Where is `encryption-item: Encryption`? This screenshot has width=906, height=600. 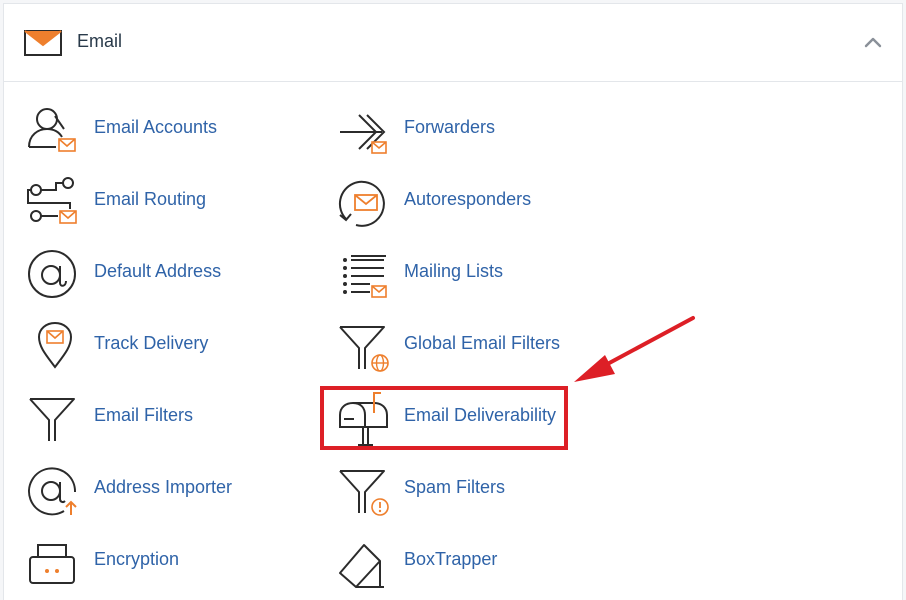
encryption-item: Encryption is located at coordinates (149, 562).